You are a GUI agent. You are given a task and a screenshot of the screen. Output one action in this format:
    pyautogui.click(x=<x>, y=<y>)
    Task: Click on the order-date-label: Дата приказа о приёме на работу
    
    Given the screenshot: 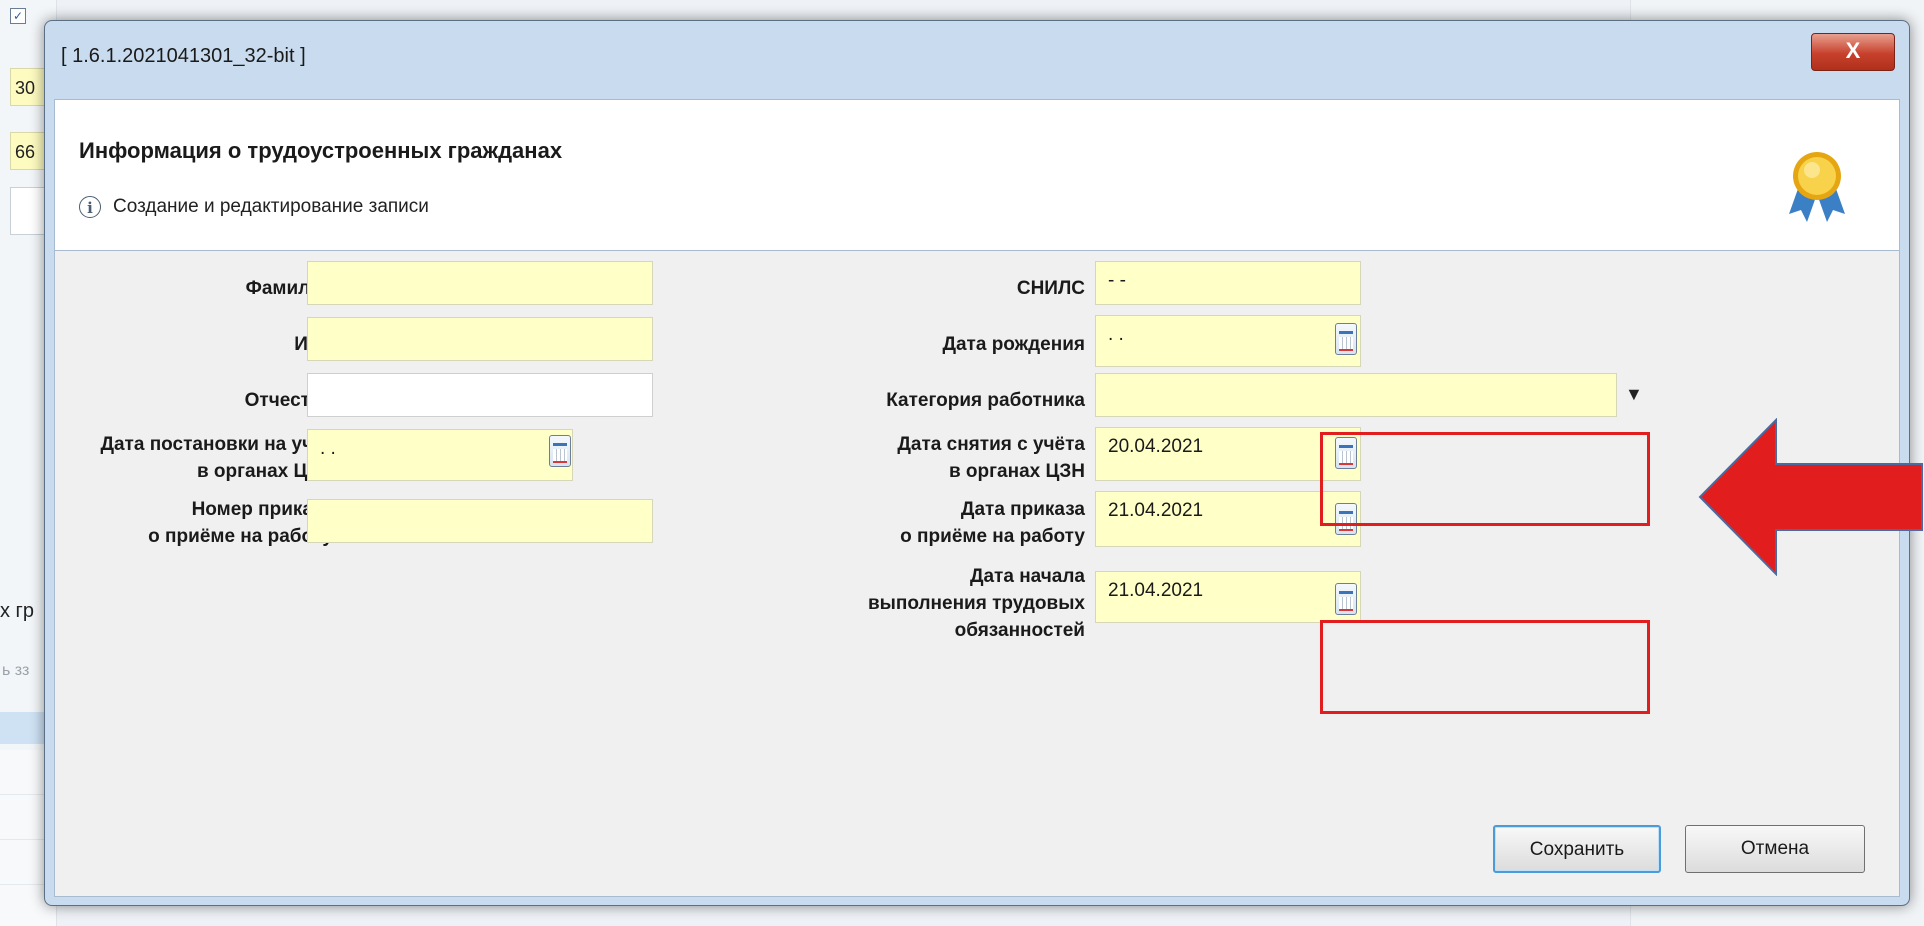 What is the action you would take?
    pyautogui.click(x=900, y=523)
    